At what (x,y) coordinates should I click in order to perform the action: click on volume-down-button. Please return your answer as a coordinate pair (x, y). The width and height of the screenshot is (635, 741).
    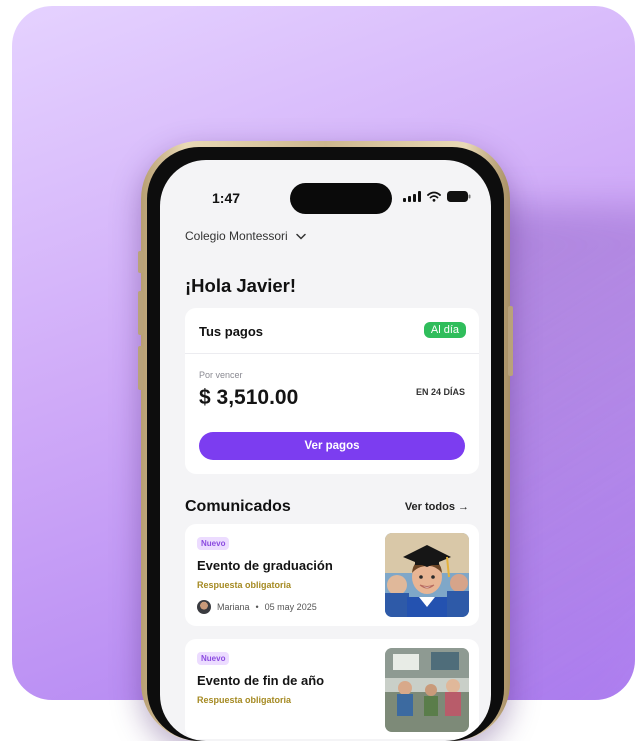
    Looking at the image, I should click on (140, 368).